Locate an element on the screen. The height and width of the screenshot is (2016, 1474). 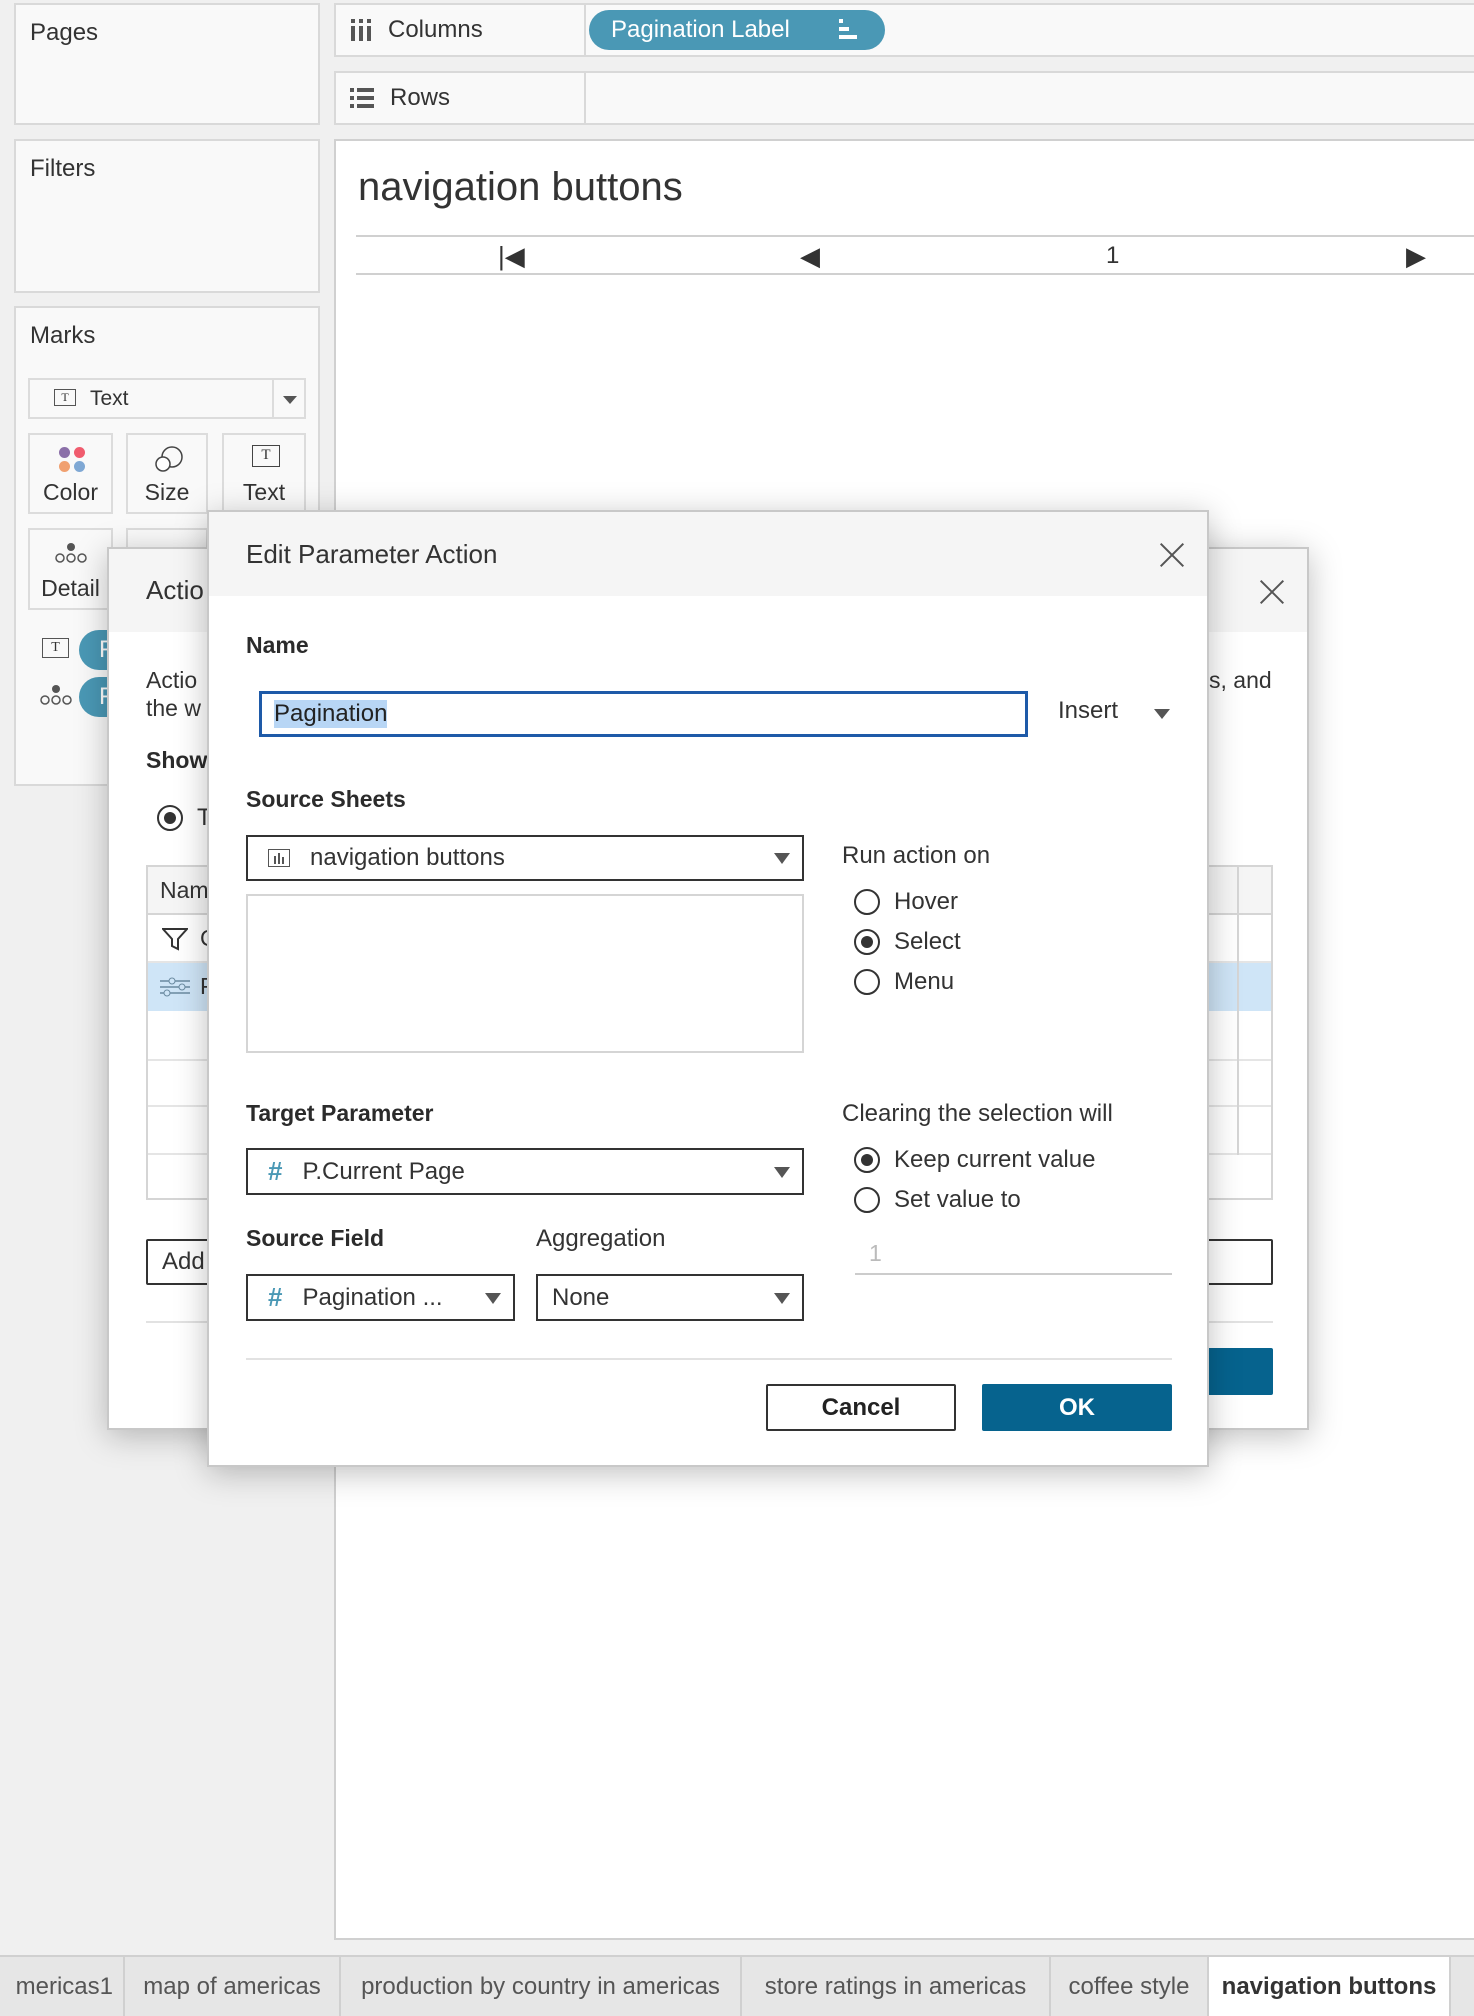
aggregation-label: Aggregation is located at coordinates (601, 1238).